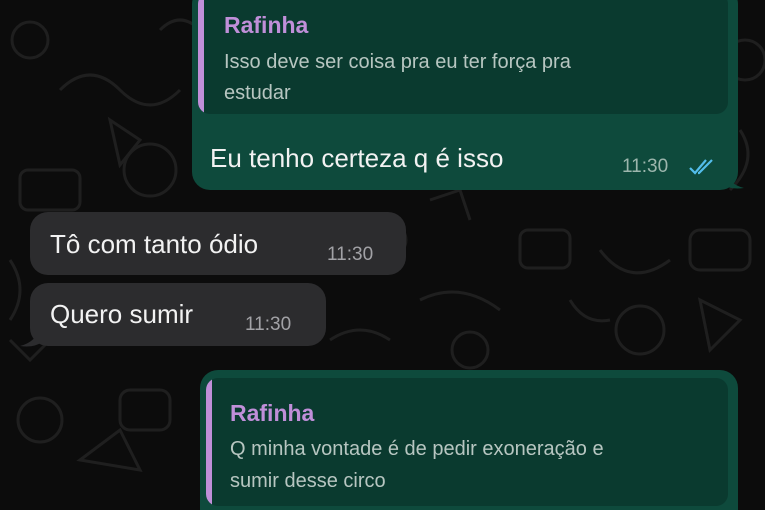 The image size is (765, 510). Describe the element at coordinates (154, 244) in the screenshot. I see `message-text: Tô com tanto ódio` at that location.